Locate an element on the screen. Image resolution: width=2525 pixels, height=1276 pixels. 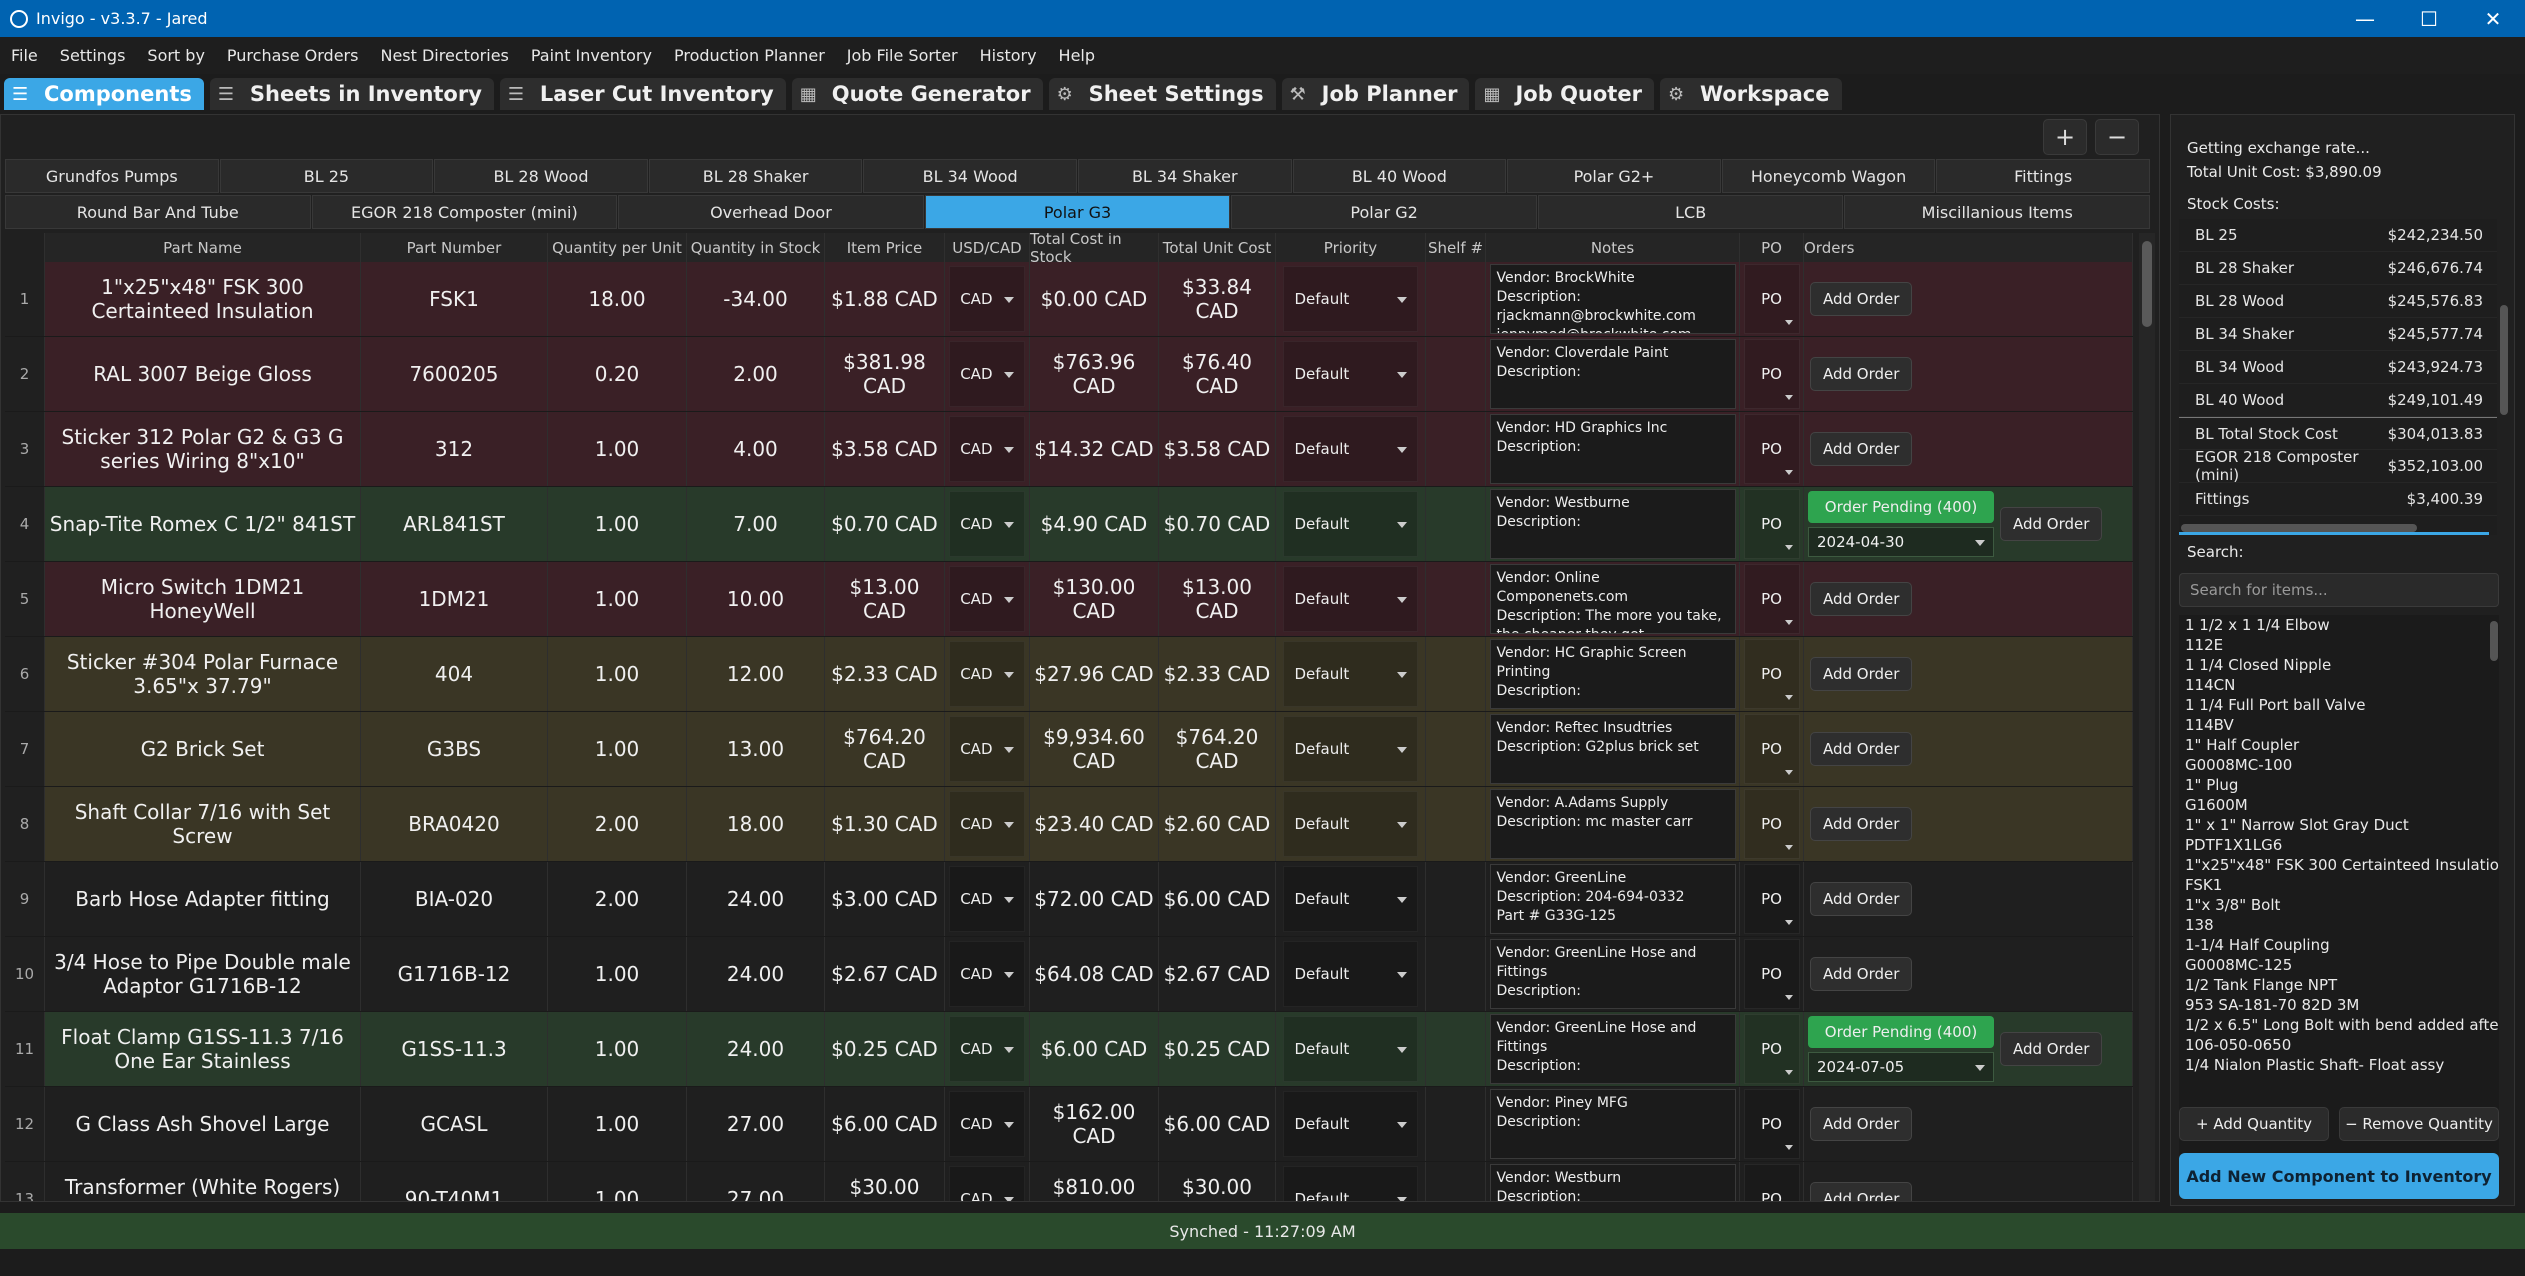
close-button: ✕ is located at coordinates (2493, 18).